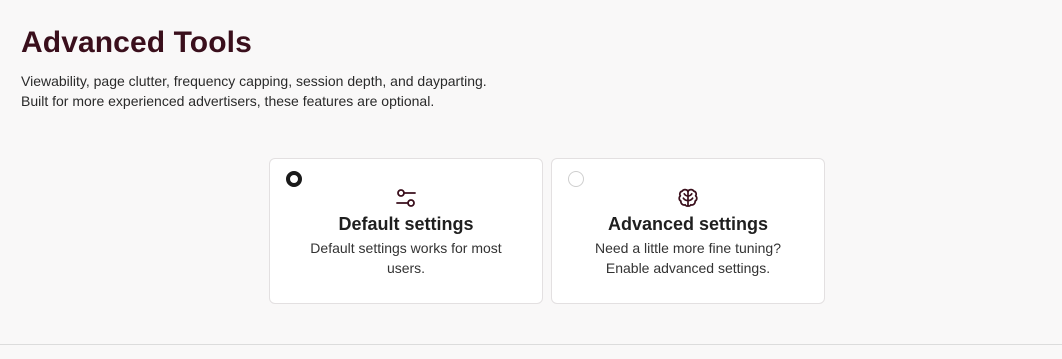 The height and width of the screenshot is (359, 1062). I want to click on advanced-settings-title: Advanced settings, so click(688, 224).